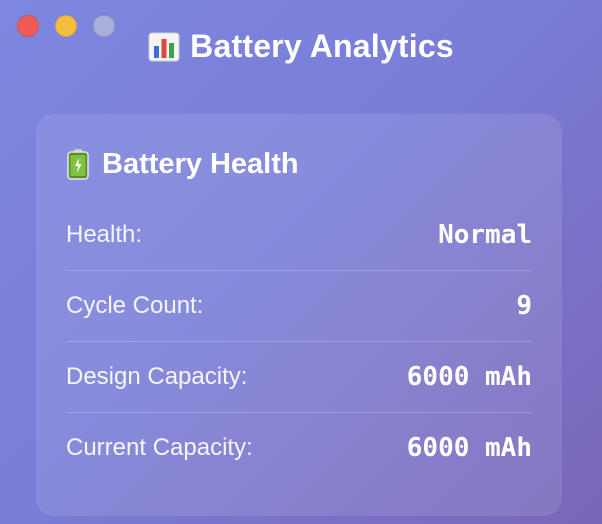  I want to click on design-capacity-row: Design Capacity: 6000 mAh, so click(299, 377).